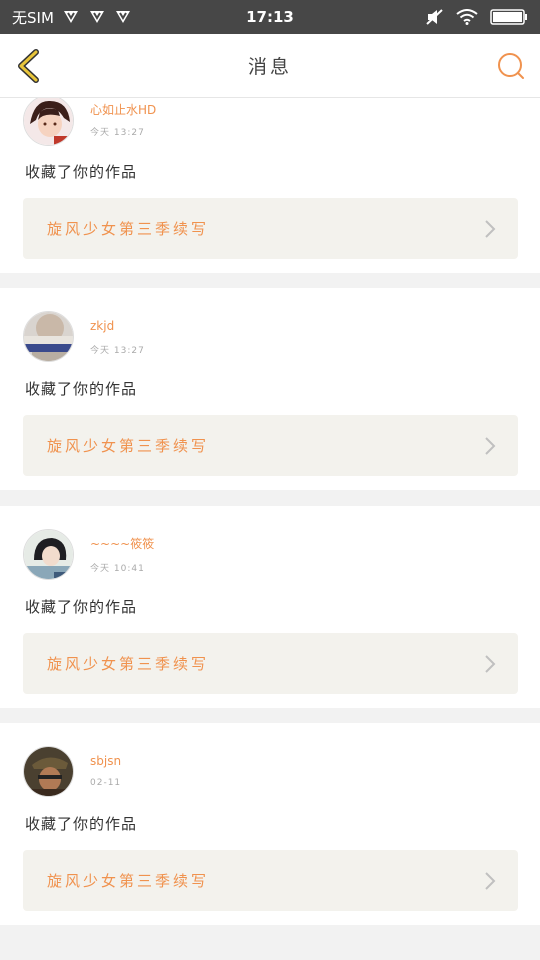 This screenshot has width=540, height=960. I want to click on mute-icon, so click(435, 17).